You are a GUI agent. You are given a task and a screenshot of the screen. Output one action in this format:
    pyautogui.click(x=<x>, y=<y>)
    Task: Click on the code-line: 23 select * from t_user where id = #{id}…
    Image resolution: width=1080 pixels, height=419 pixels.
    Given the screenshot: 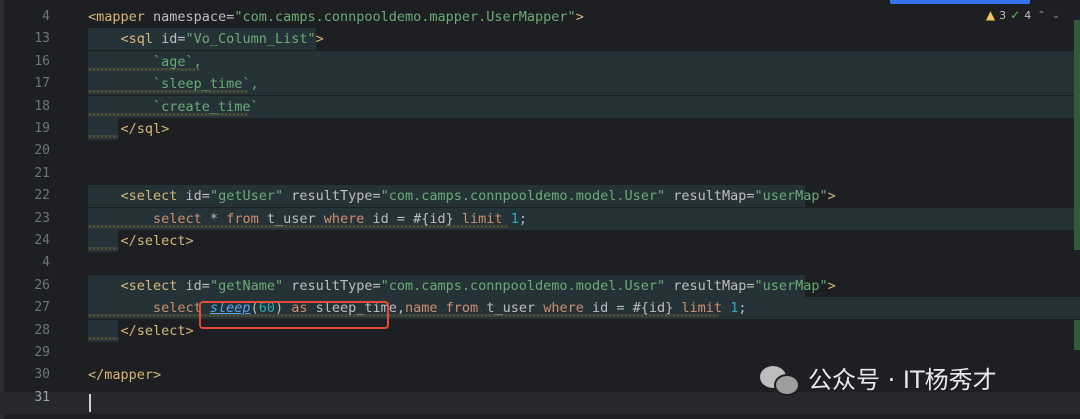 What is the action you would take?
    pyautogui.click(x=540, y=218)
    